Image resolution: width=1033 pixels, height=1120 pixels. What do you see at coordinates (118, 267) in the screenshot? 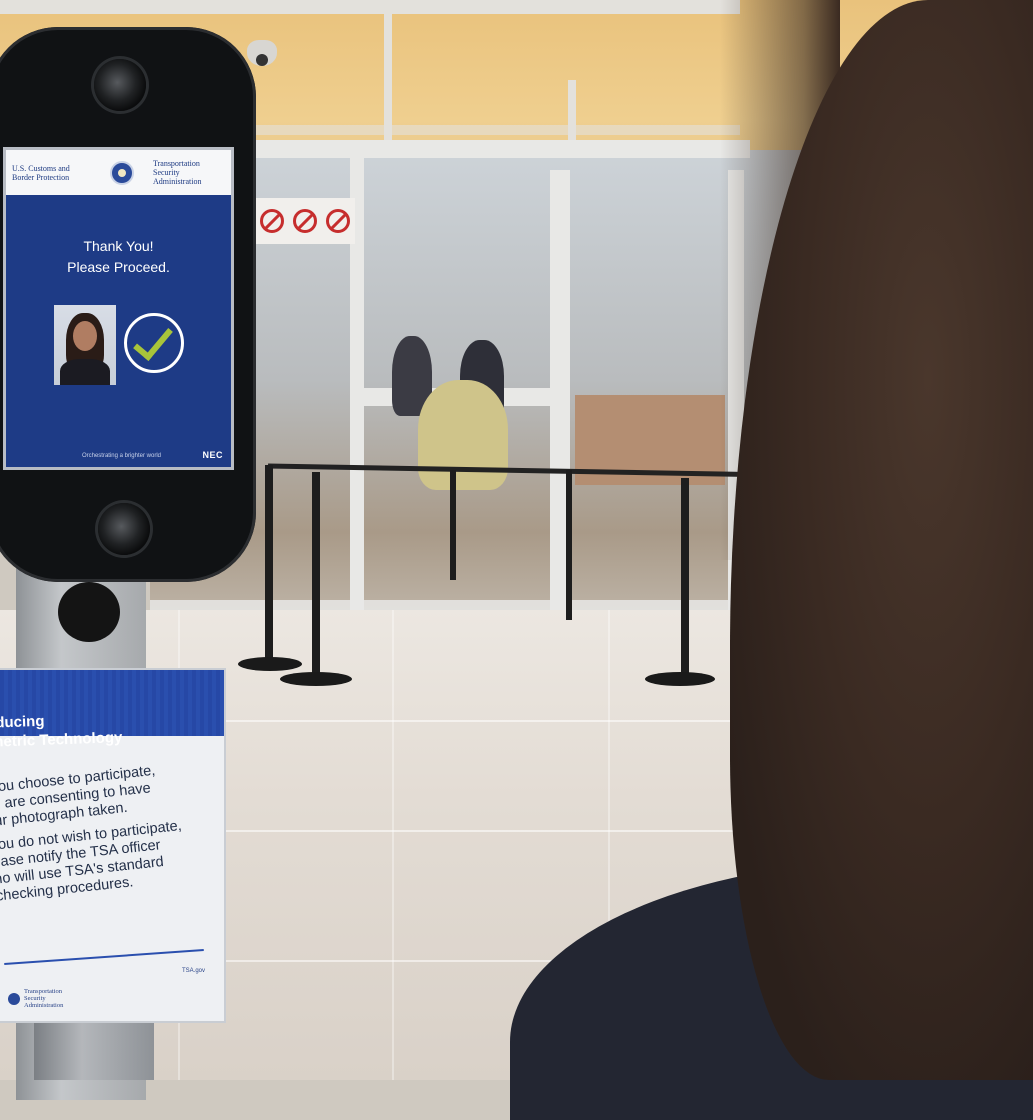
I see `message-line-2: Please Proceed.` at bounding box center [118, 267].